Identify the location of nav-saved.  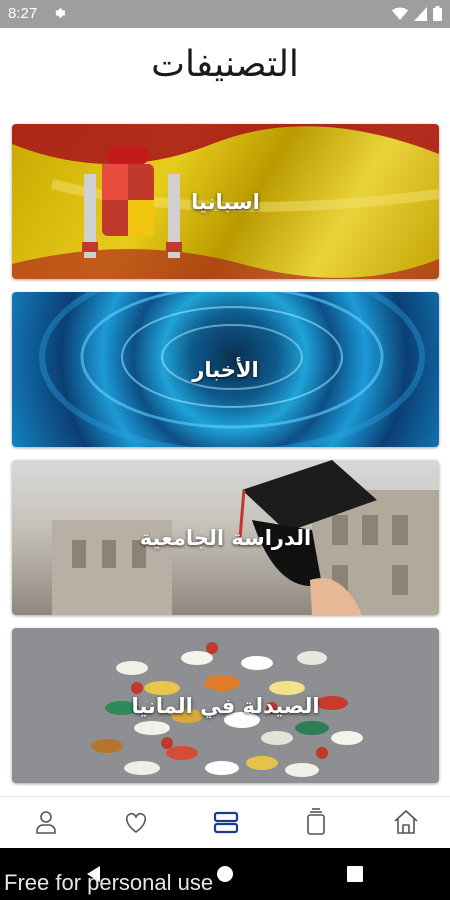
(316, 822).